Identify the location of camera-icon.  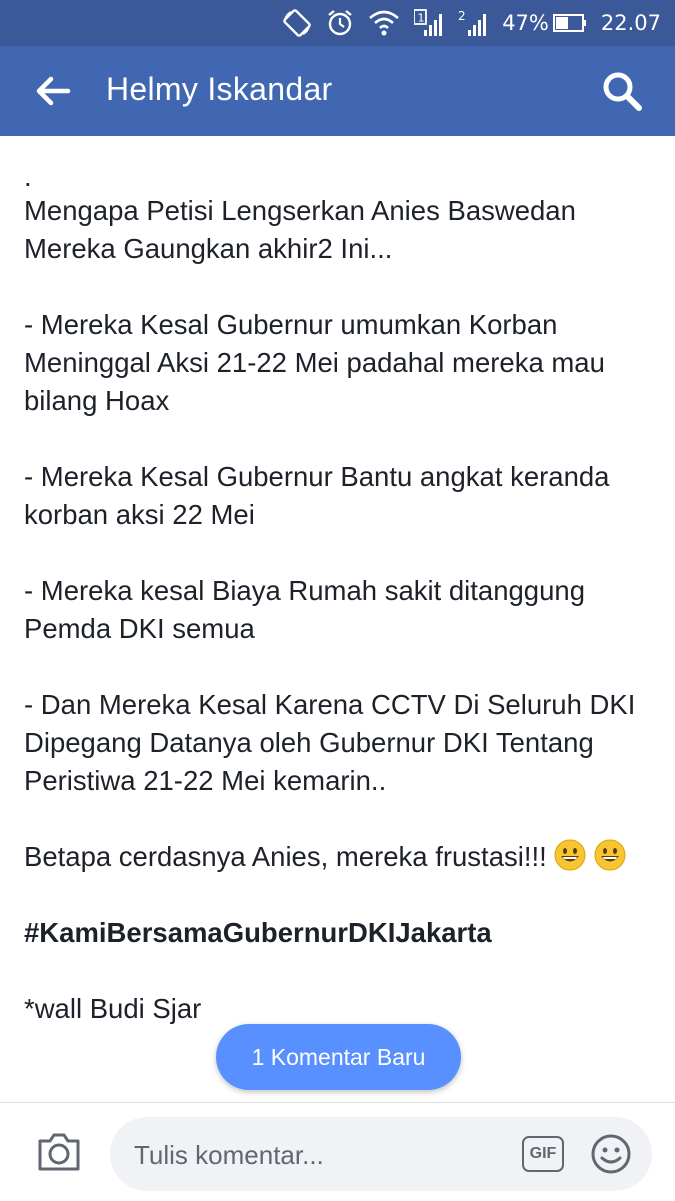
(59, 1152).